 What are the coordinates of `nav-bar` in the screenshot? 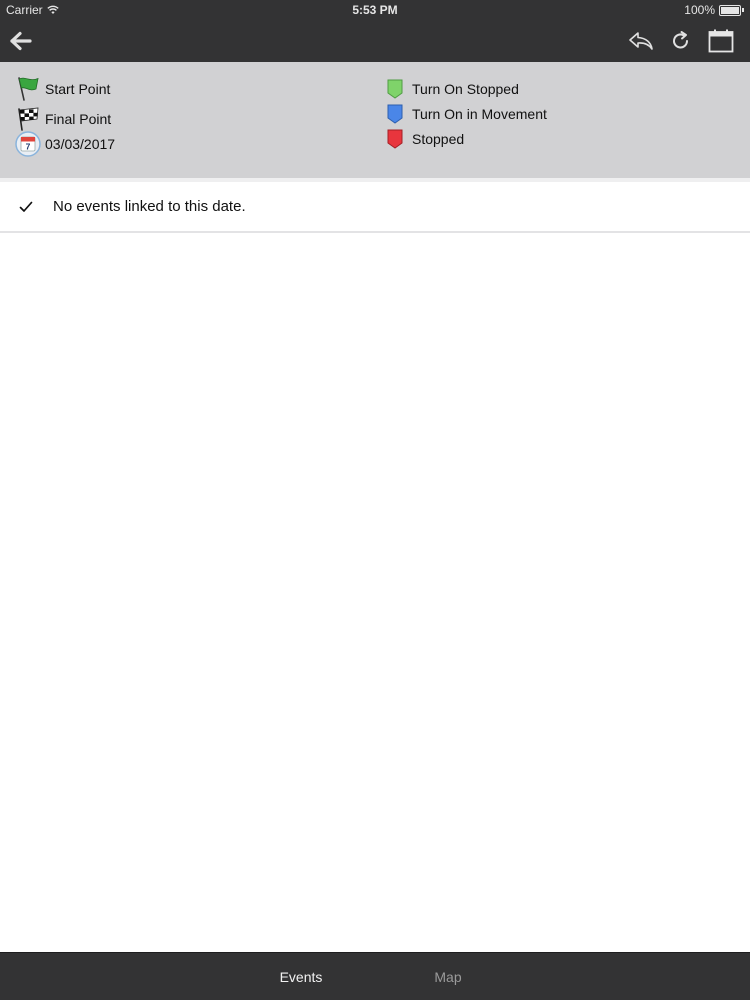 It's located at (375, 41).